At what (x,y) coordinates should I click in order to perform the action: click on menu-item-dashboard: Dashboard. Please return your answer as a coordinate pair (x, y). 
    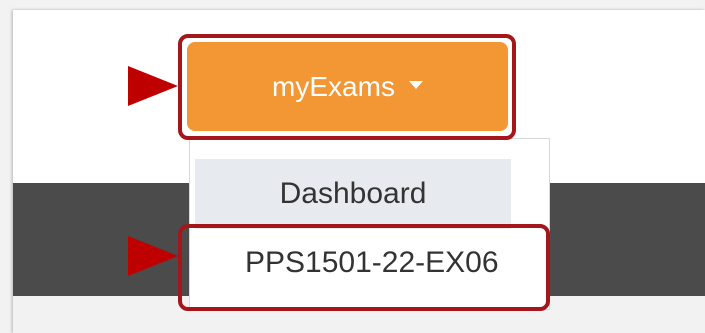
    Looking at the image, I should click on (353, 194).